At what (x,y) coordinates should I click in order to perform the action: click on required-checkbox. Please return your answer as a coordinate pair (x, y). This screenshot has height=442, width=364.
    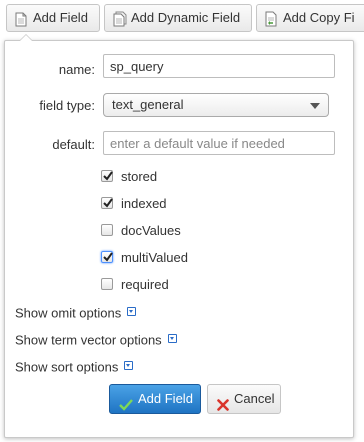
    Looking at the image, I should click on (107, 284).